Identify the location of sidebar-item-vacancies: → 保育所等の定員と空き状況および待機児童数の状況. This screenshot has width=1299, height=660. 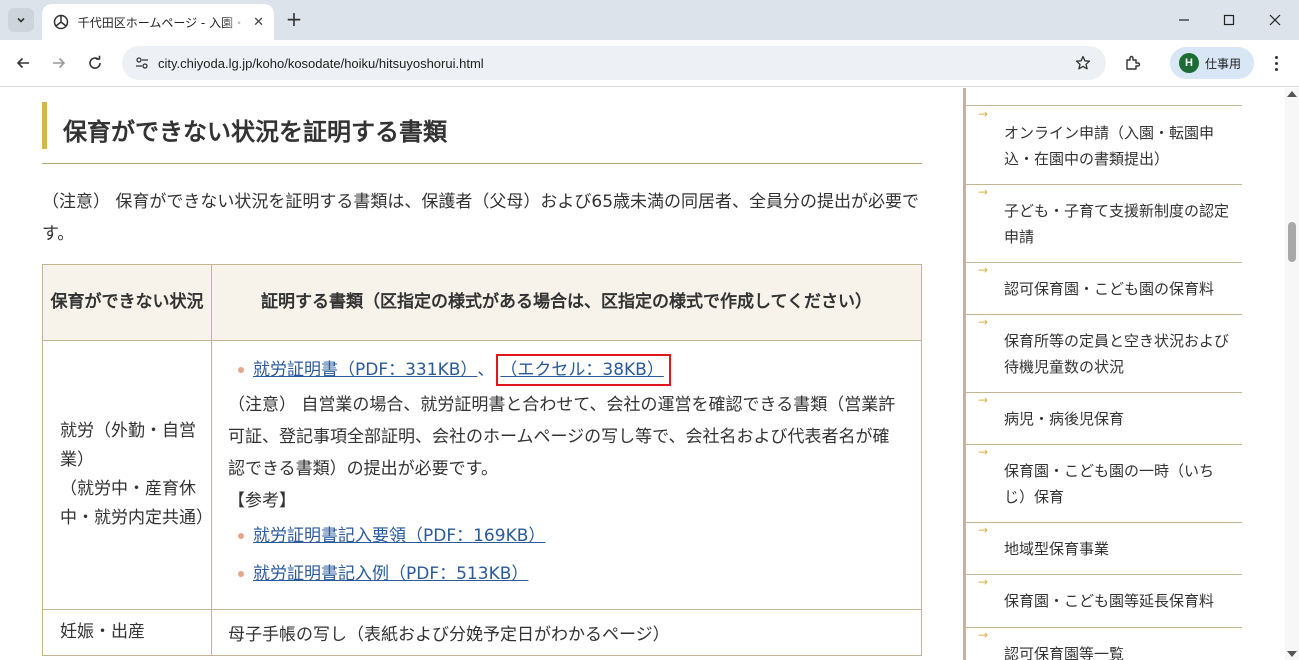
(1104, 354).